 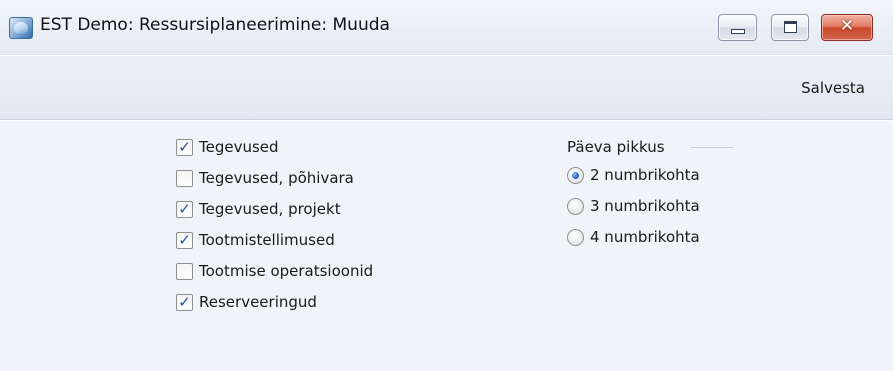 I want to click on checkbox-tegevused: ✓ Tegevused, so click(x=274, y=152).